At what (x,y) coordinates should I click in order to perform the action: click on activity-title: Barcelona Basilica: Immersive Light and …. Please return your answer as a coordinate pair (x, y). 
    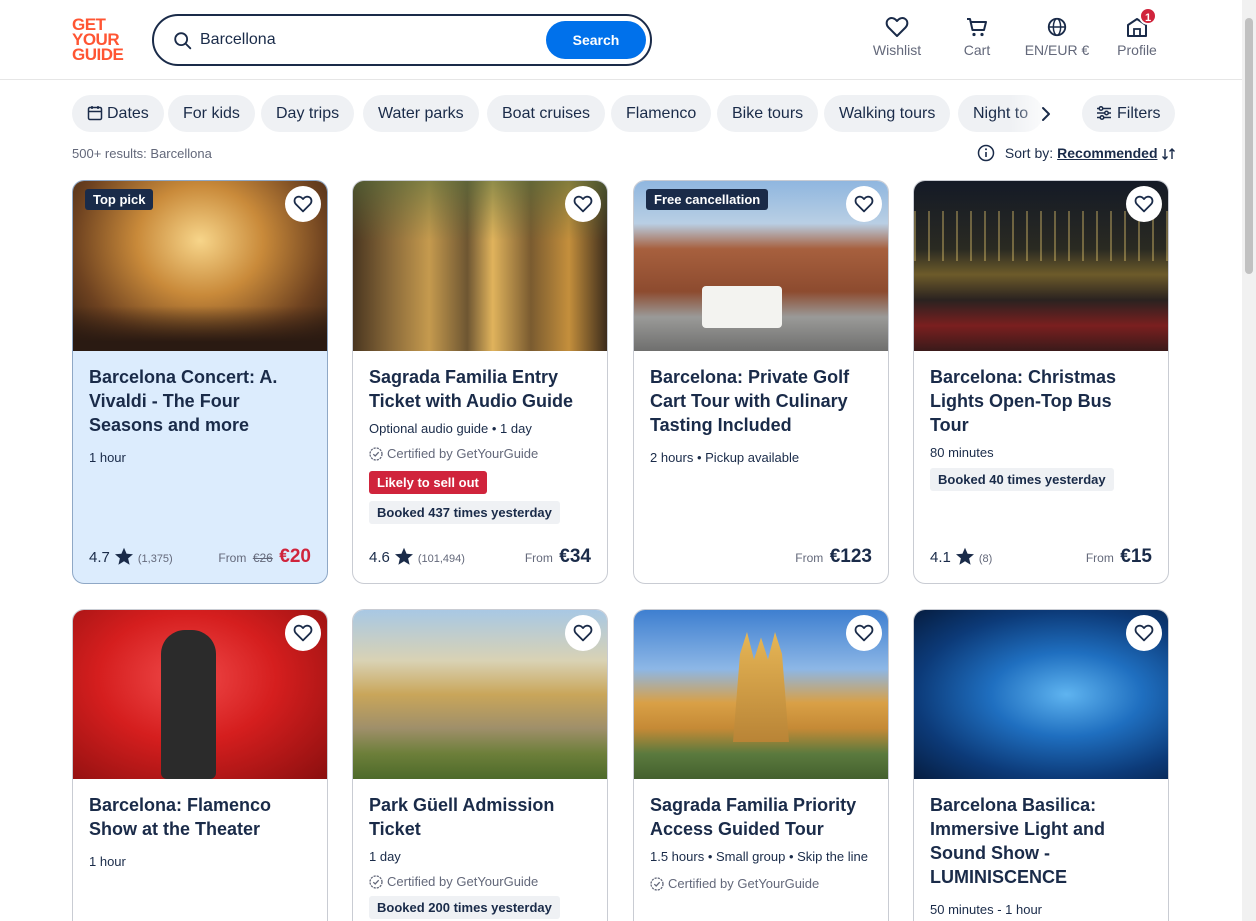
    Looking at the image, I should click on (1041, 841).